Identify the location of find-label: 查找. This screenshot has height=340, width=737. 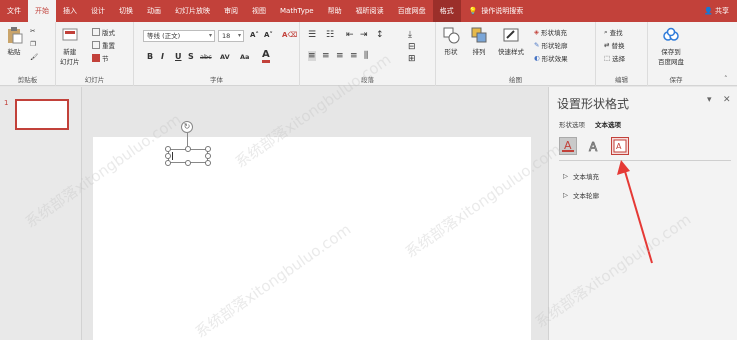
(616, 33).